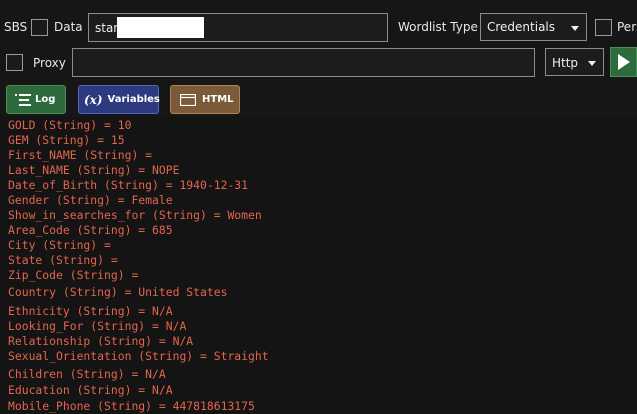  Describe the element at coordinates (135, 215) in the screenshot. I see `log-line: Show_in_searches_for (String) = Women` at that location.